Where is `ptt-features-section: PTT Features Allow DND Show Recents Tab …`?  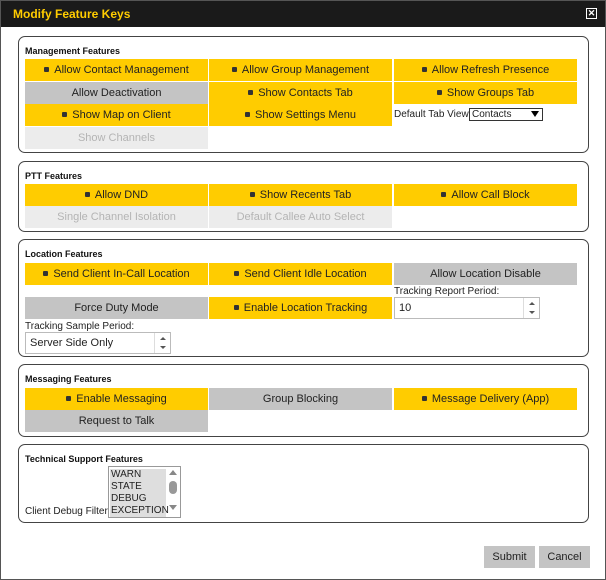 ptt-features-section: PTT Features Allow DND Show Recents Tab … is located at coordinates (303, 196).